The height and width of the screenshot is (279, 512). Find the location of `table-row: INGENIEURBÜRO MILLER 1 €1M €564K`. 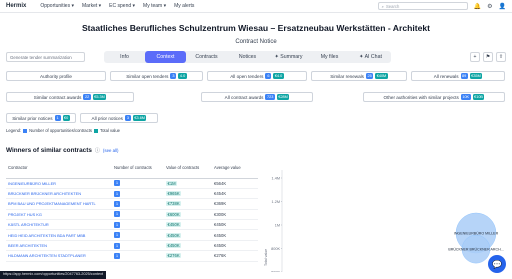

table-row: INGENIEURBÜRO MILLER 1 €1M €564K is located at coordinates (132, 183).